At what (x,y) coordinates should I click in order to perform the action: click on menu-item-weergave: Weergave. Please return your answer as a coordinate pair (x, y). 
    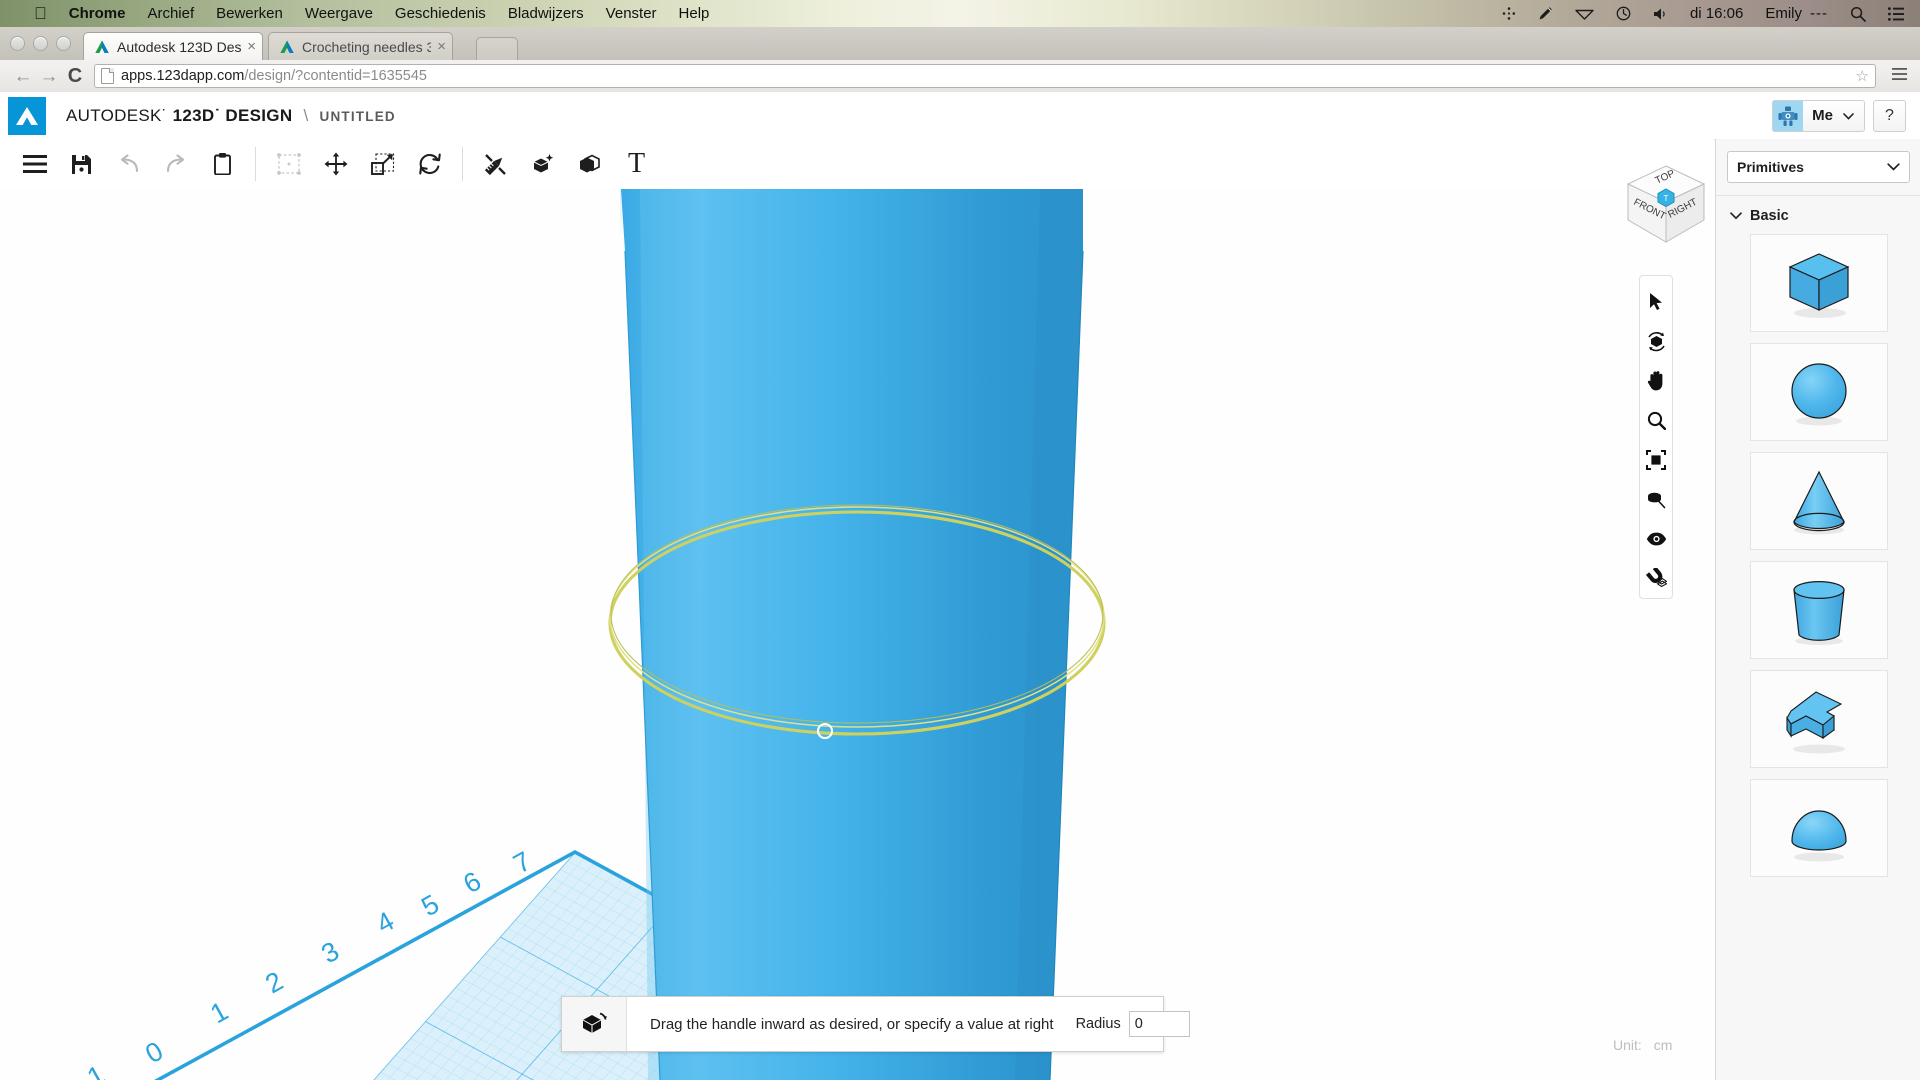
    Looking at the image, I should click on (339, 13).